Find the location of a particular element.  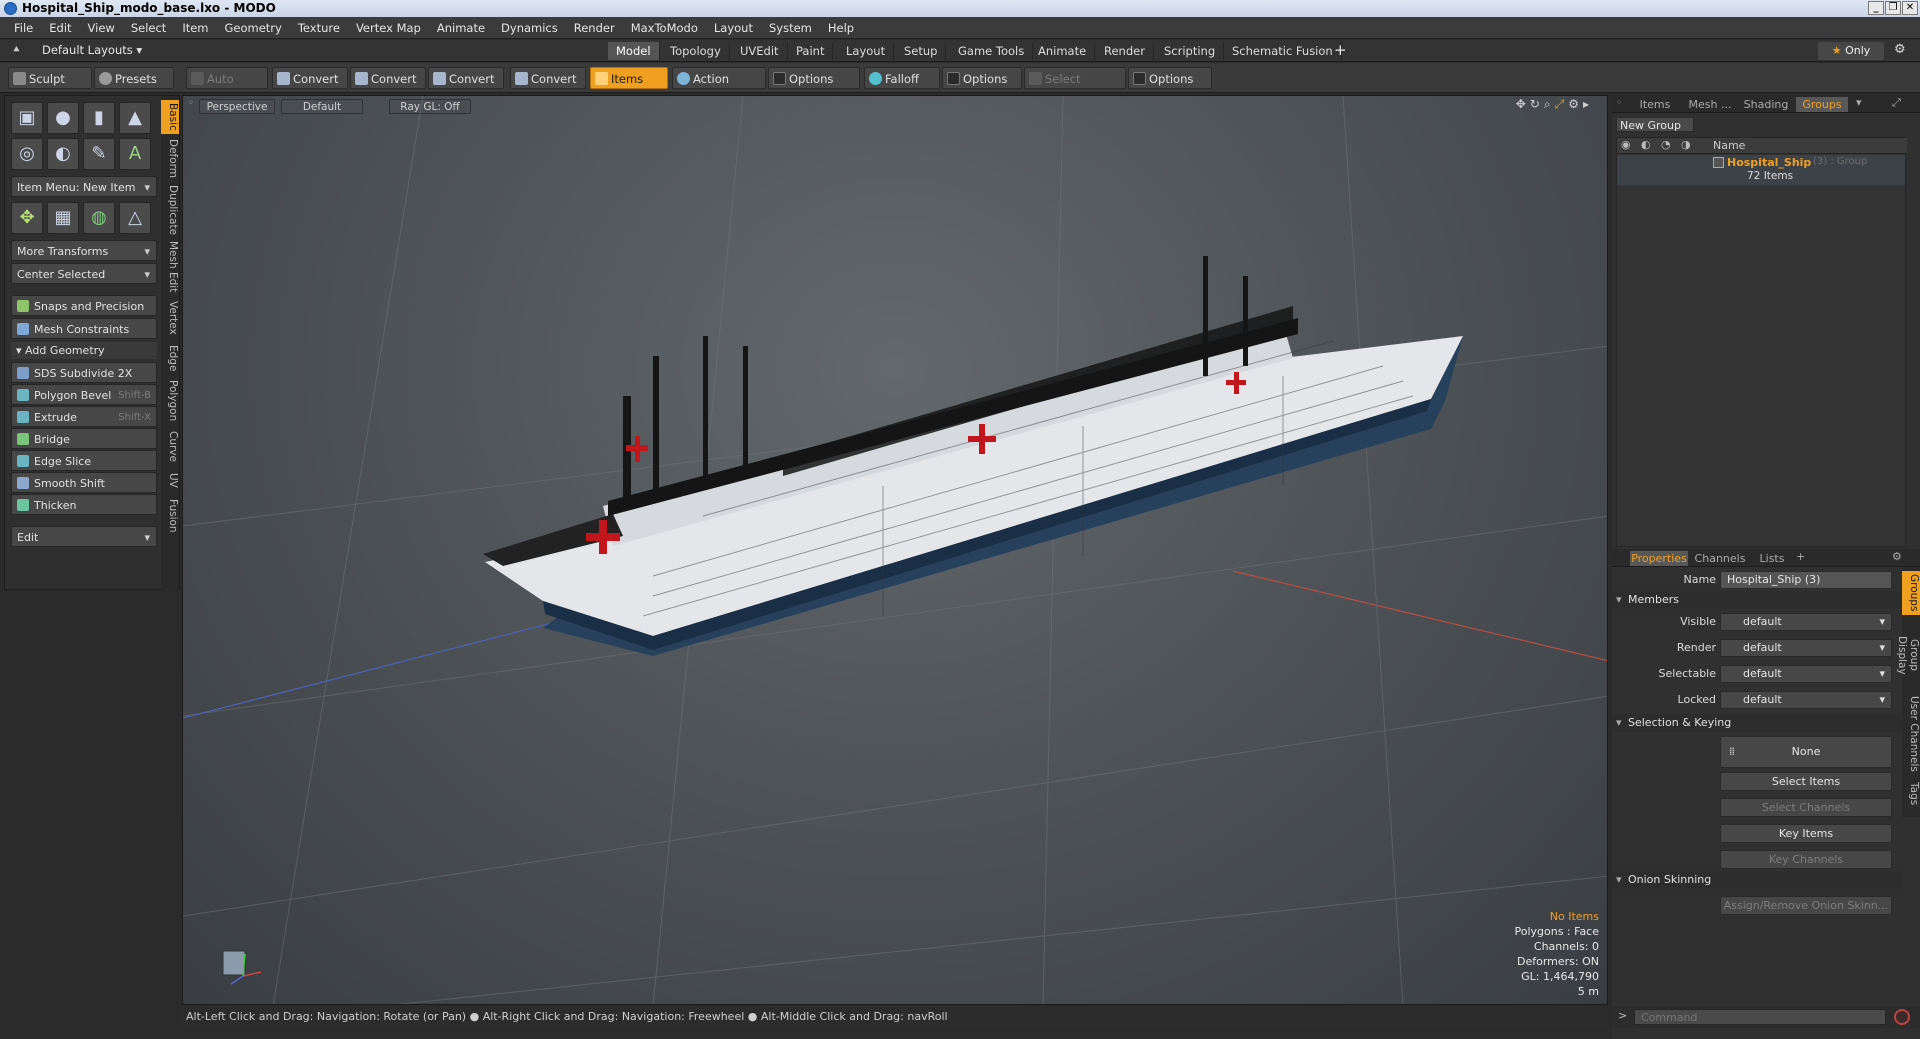

key-items-button: Key Items is located at coordinates (1806, 833).